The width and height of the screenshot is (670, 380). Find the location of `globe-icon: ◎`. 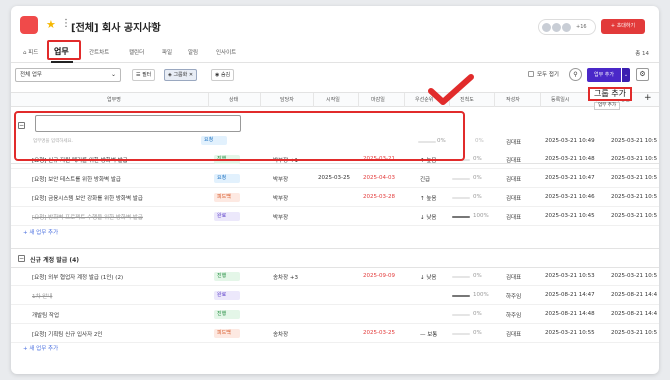

globe-icon: ◎ is located at coordinates (152, 25).